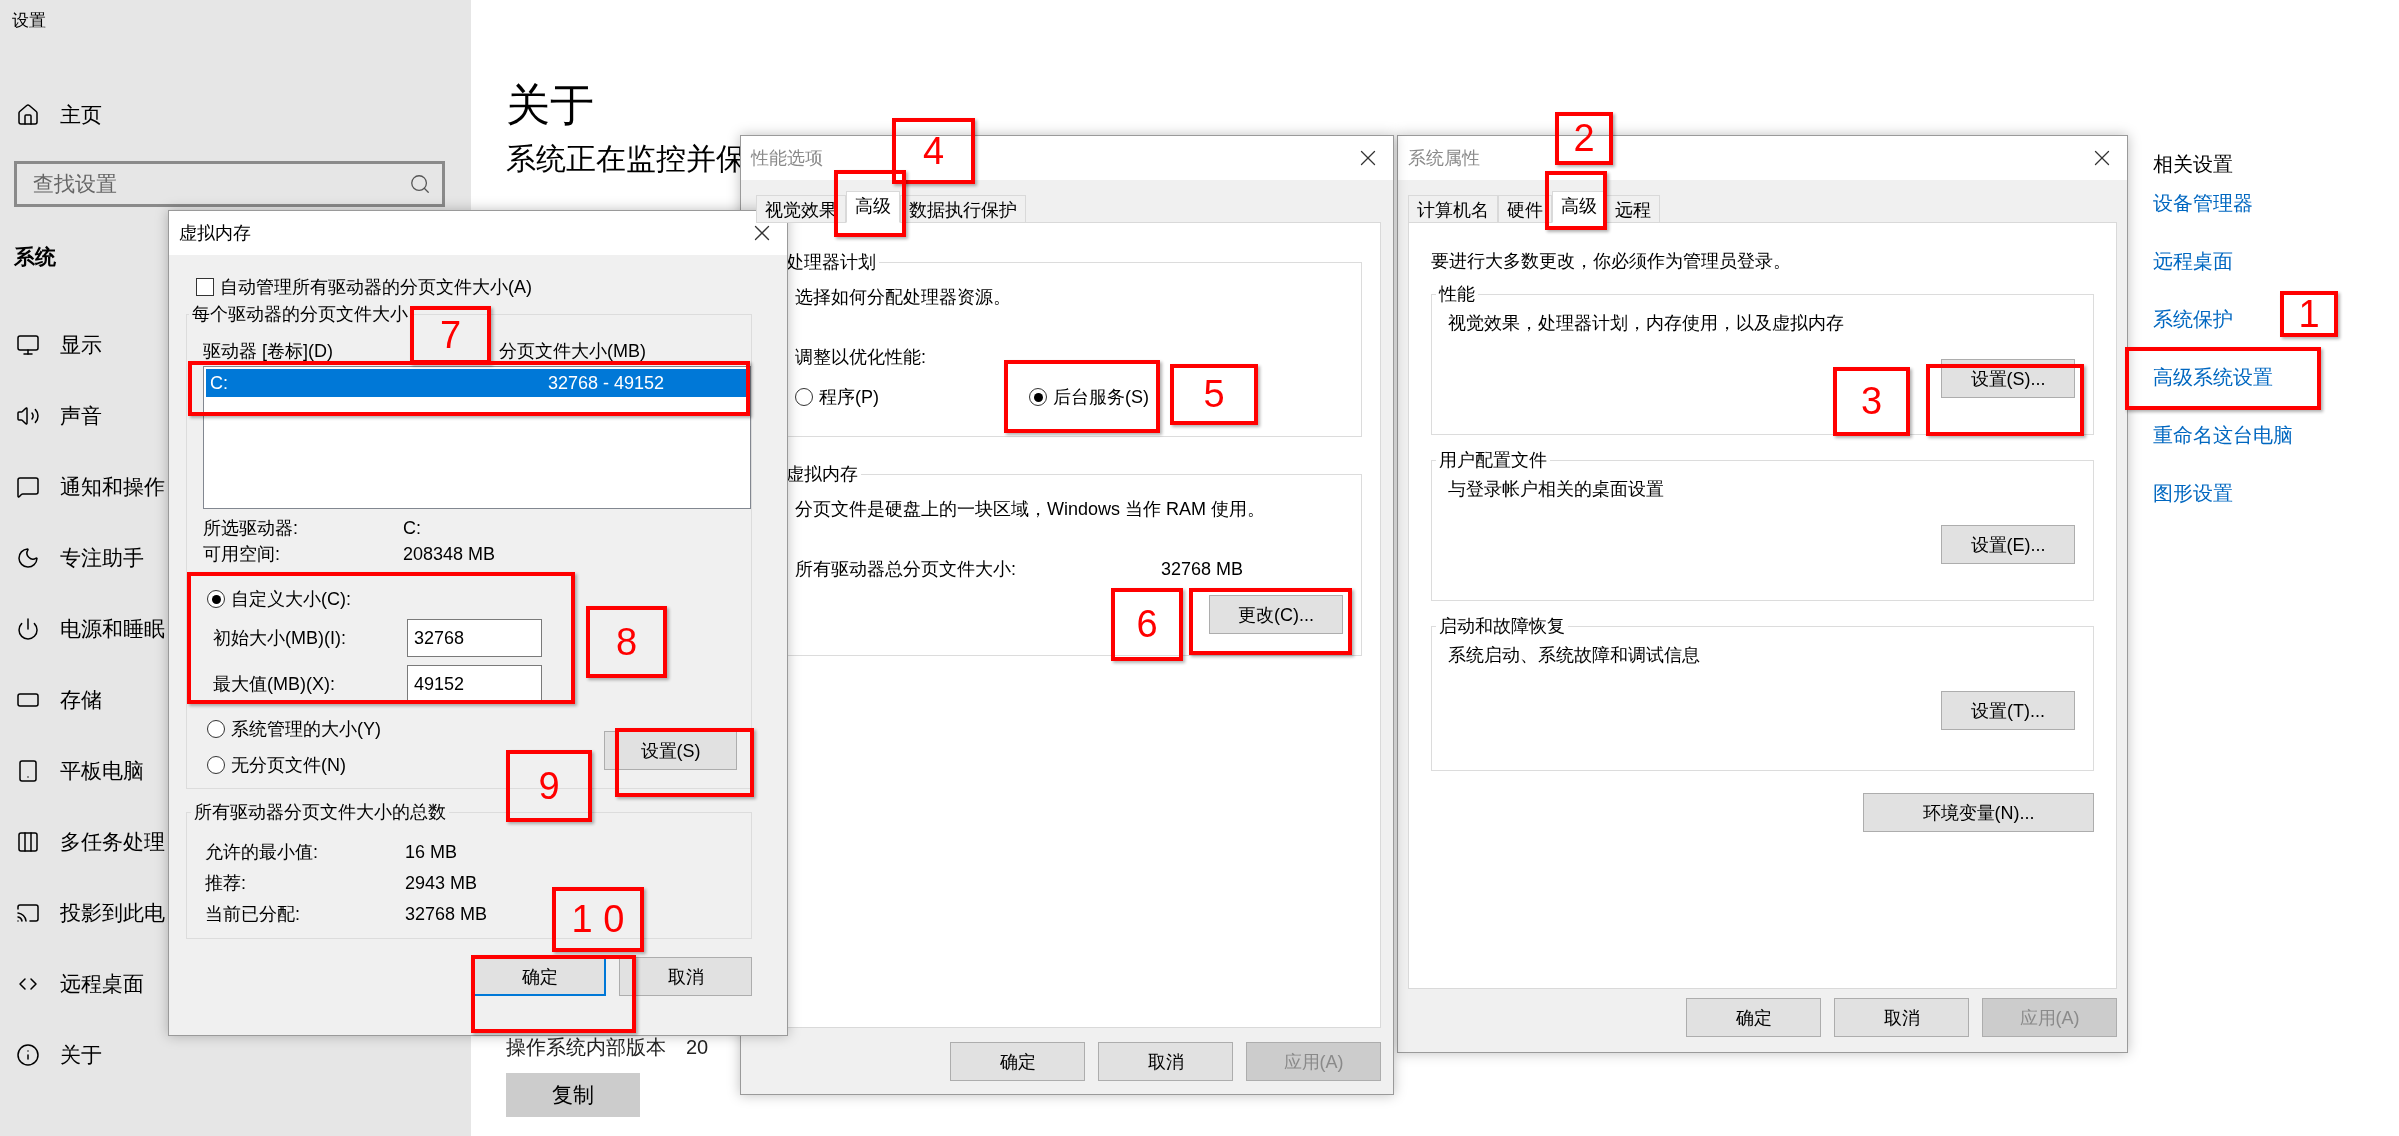 This screenshot has height=1136, width=2399. What do you see at coordinates (431, 852) in the screenshot?
I see `total-value: 16 MB` at bounding box center [431, 852].